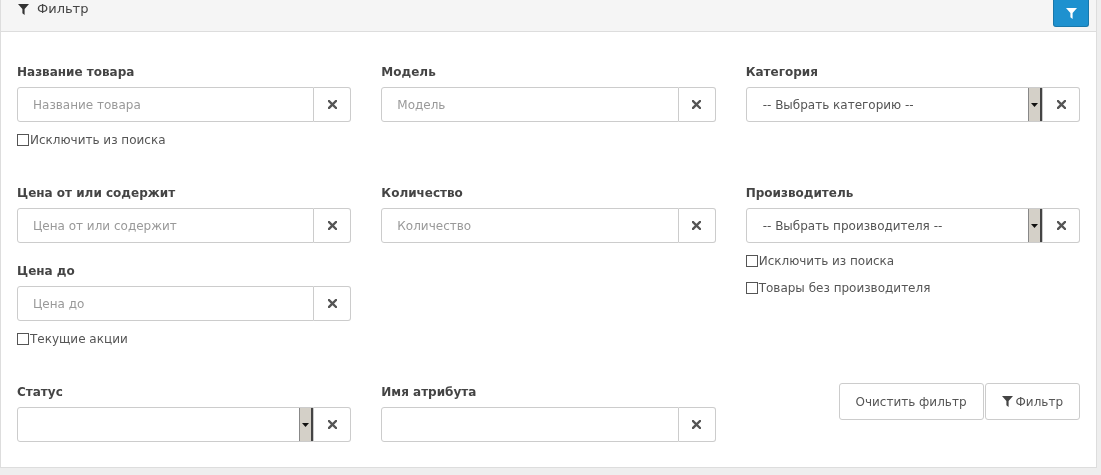 Image resolution: width=1101 pixels, height=475 pixels. Describe the element at coordinates (530, 225) in the screenshot. I see `text-field: Количество` at that location.